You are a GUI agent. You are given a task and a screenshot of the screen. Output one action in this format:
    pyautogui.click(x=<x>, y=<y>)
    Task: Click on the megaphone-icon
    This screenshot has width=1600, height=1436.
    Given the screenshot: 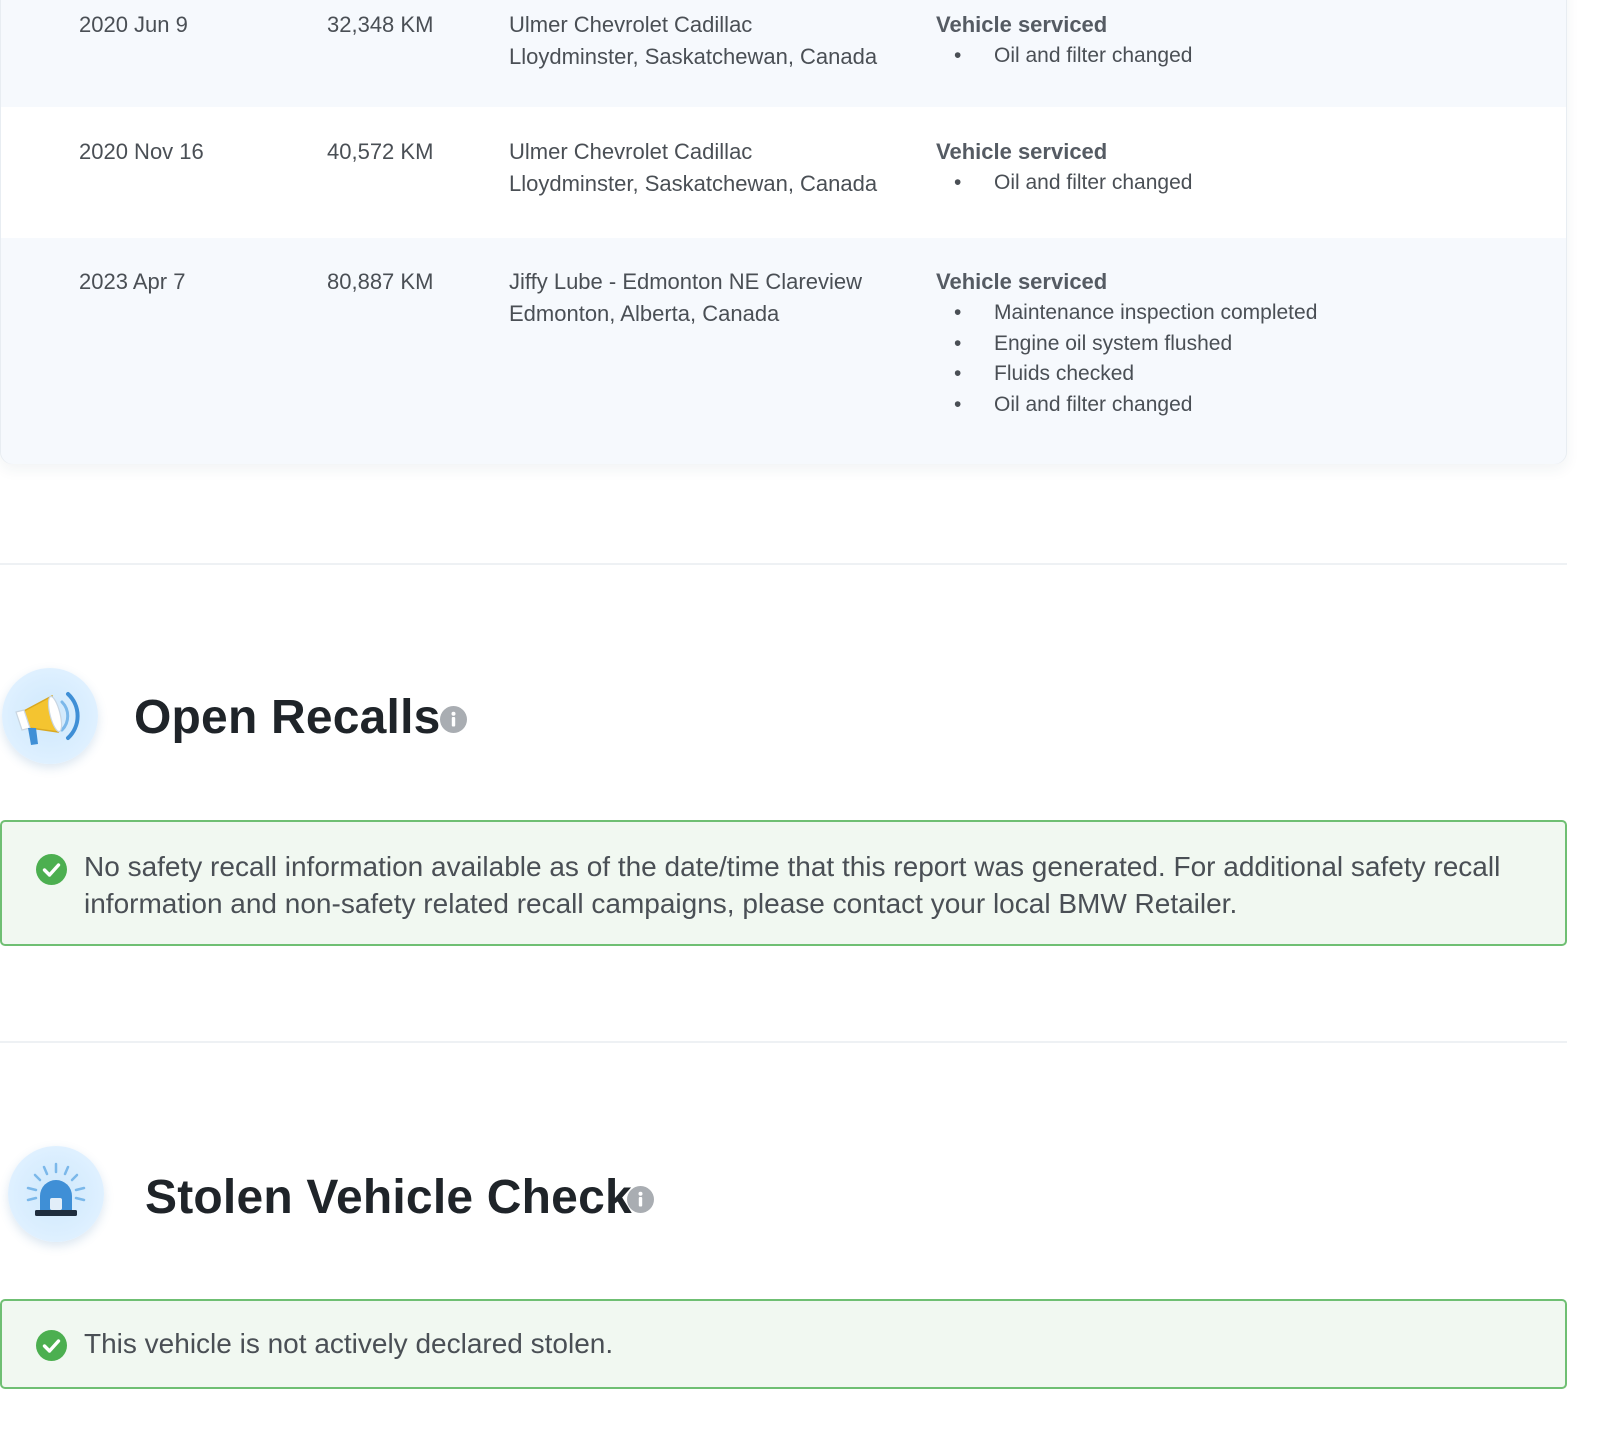 What is the action you would take?
    pyautogui.click(x=50, y=716)
    